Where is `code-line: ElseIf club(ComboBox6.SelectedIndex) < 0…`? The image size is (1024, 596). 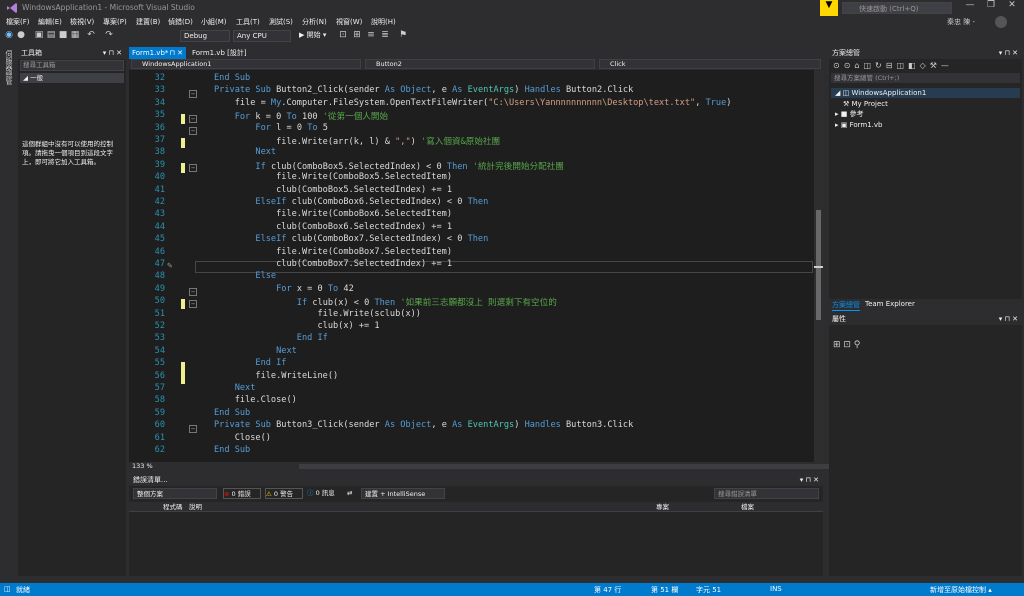
code-line: ElseIf club(ComboBox6.SelectedIndex) < 0… is located at coordinates (351, 202).